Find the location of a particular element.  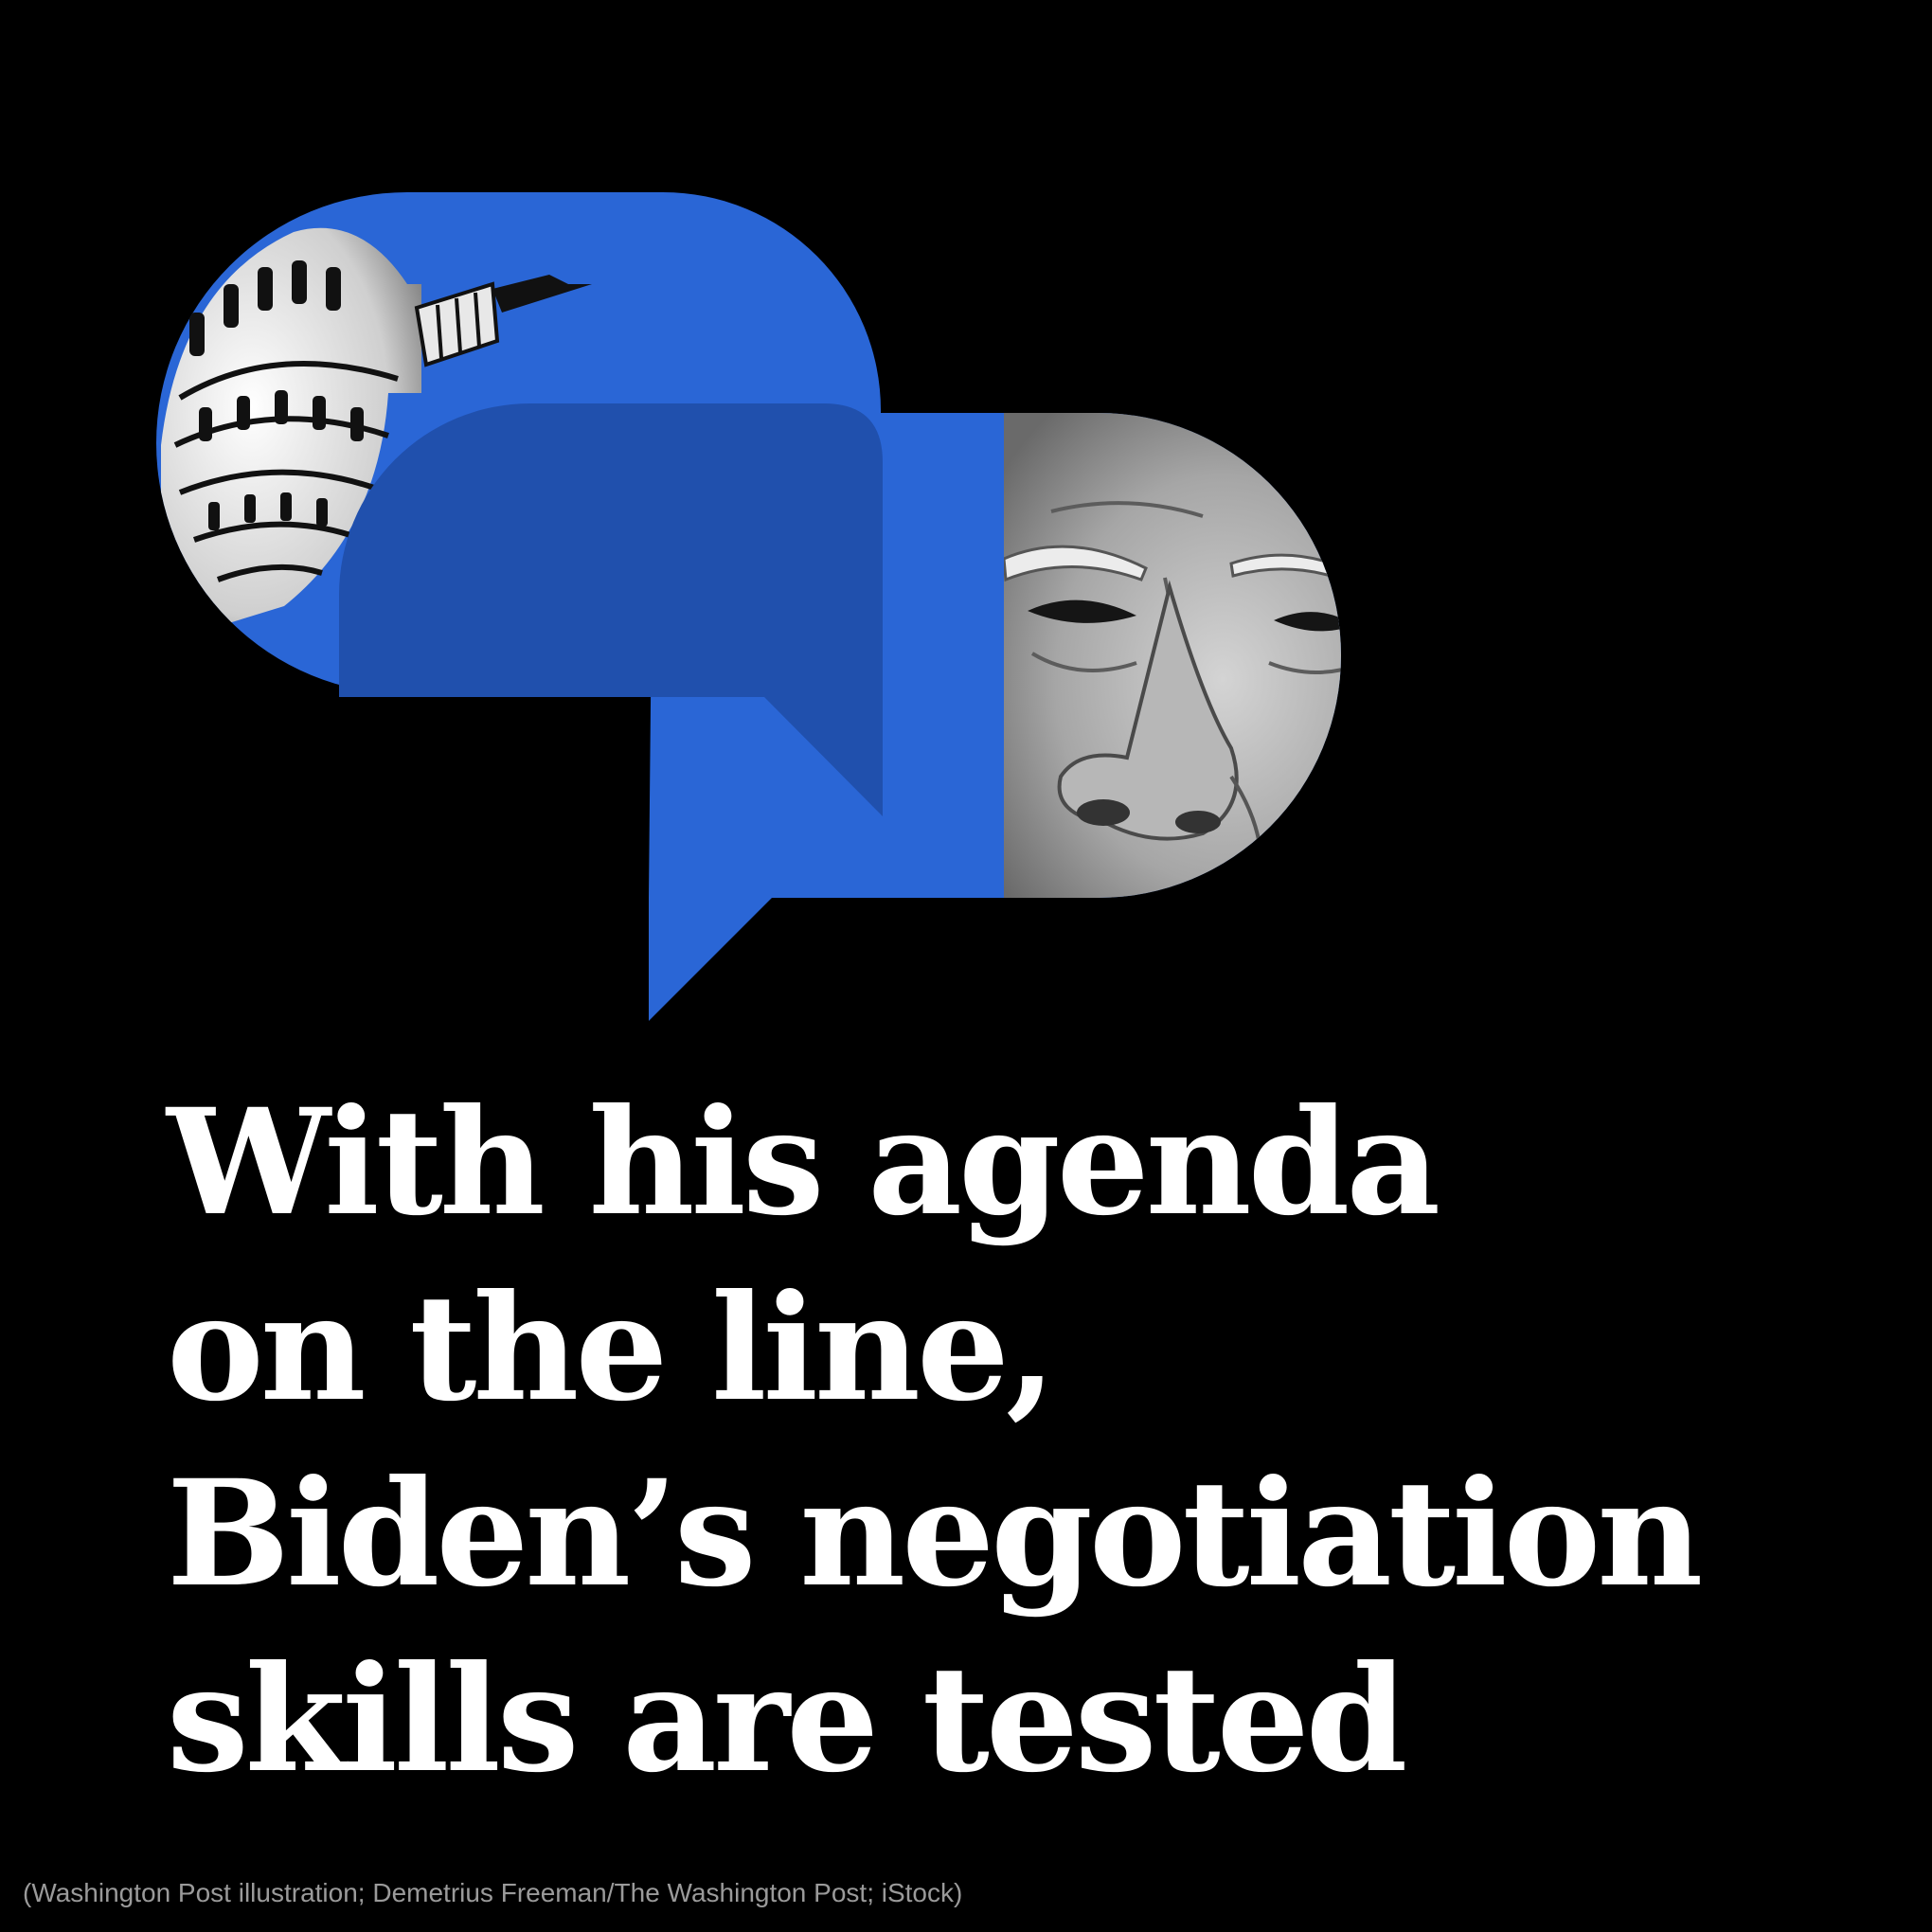

headline-line-3: Biden’s negotiation is located at coordinates (935, 1533).